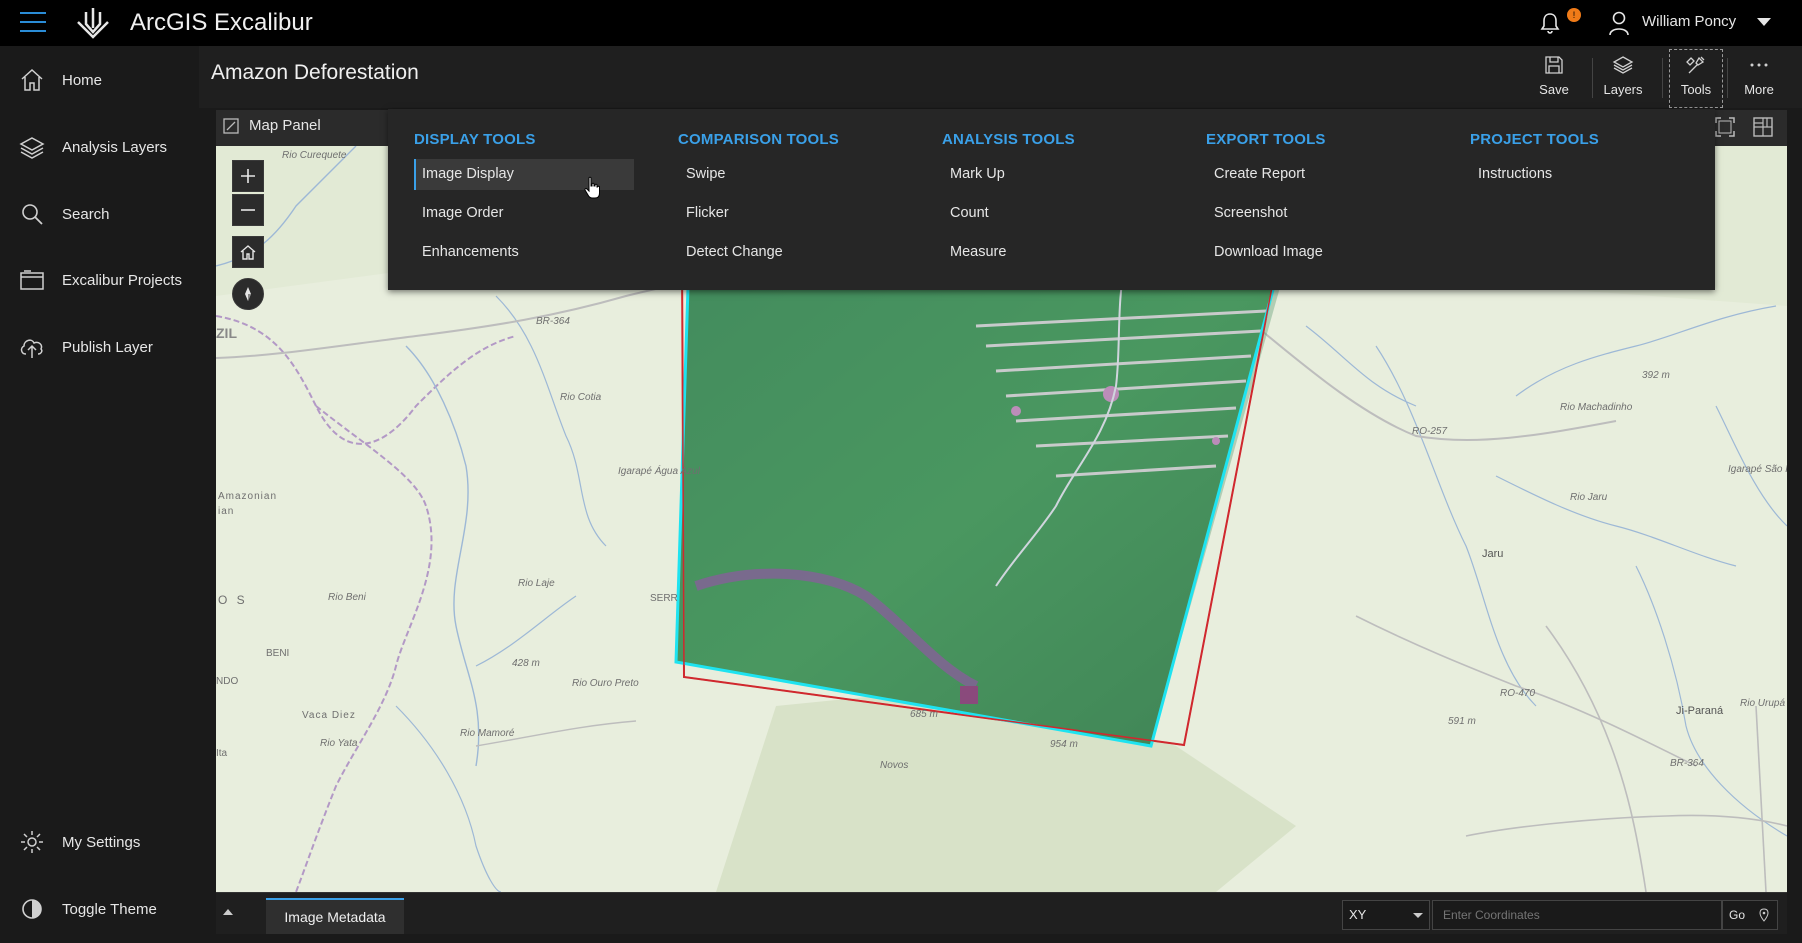 The image size is (1802, 943). I want to click on map-label: O S, so click(233, 600).